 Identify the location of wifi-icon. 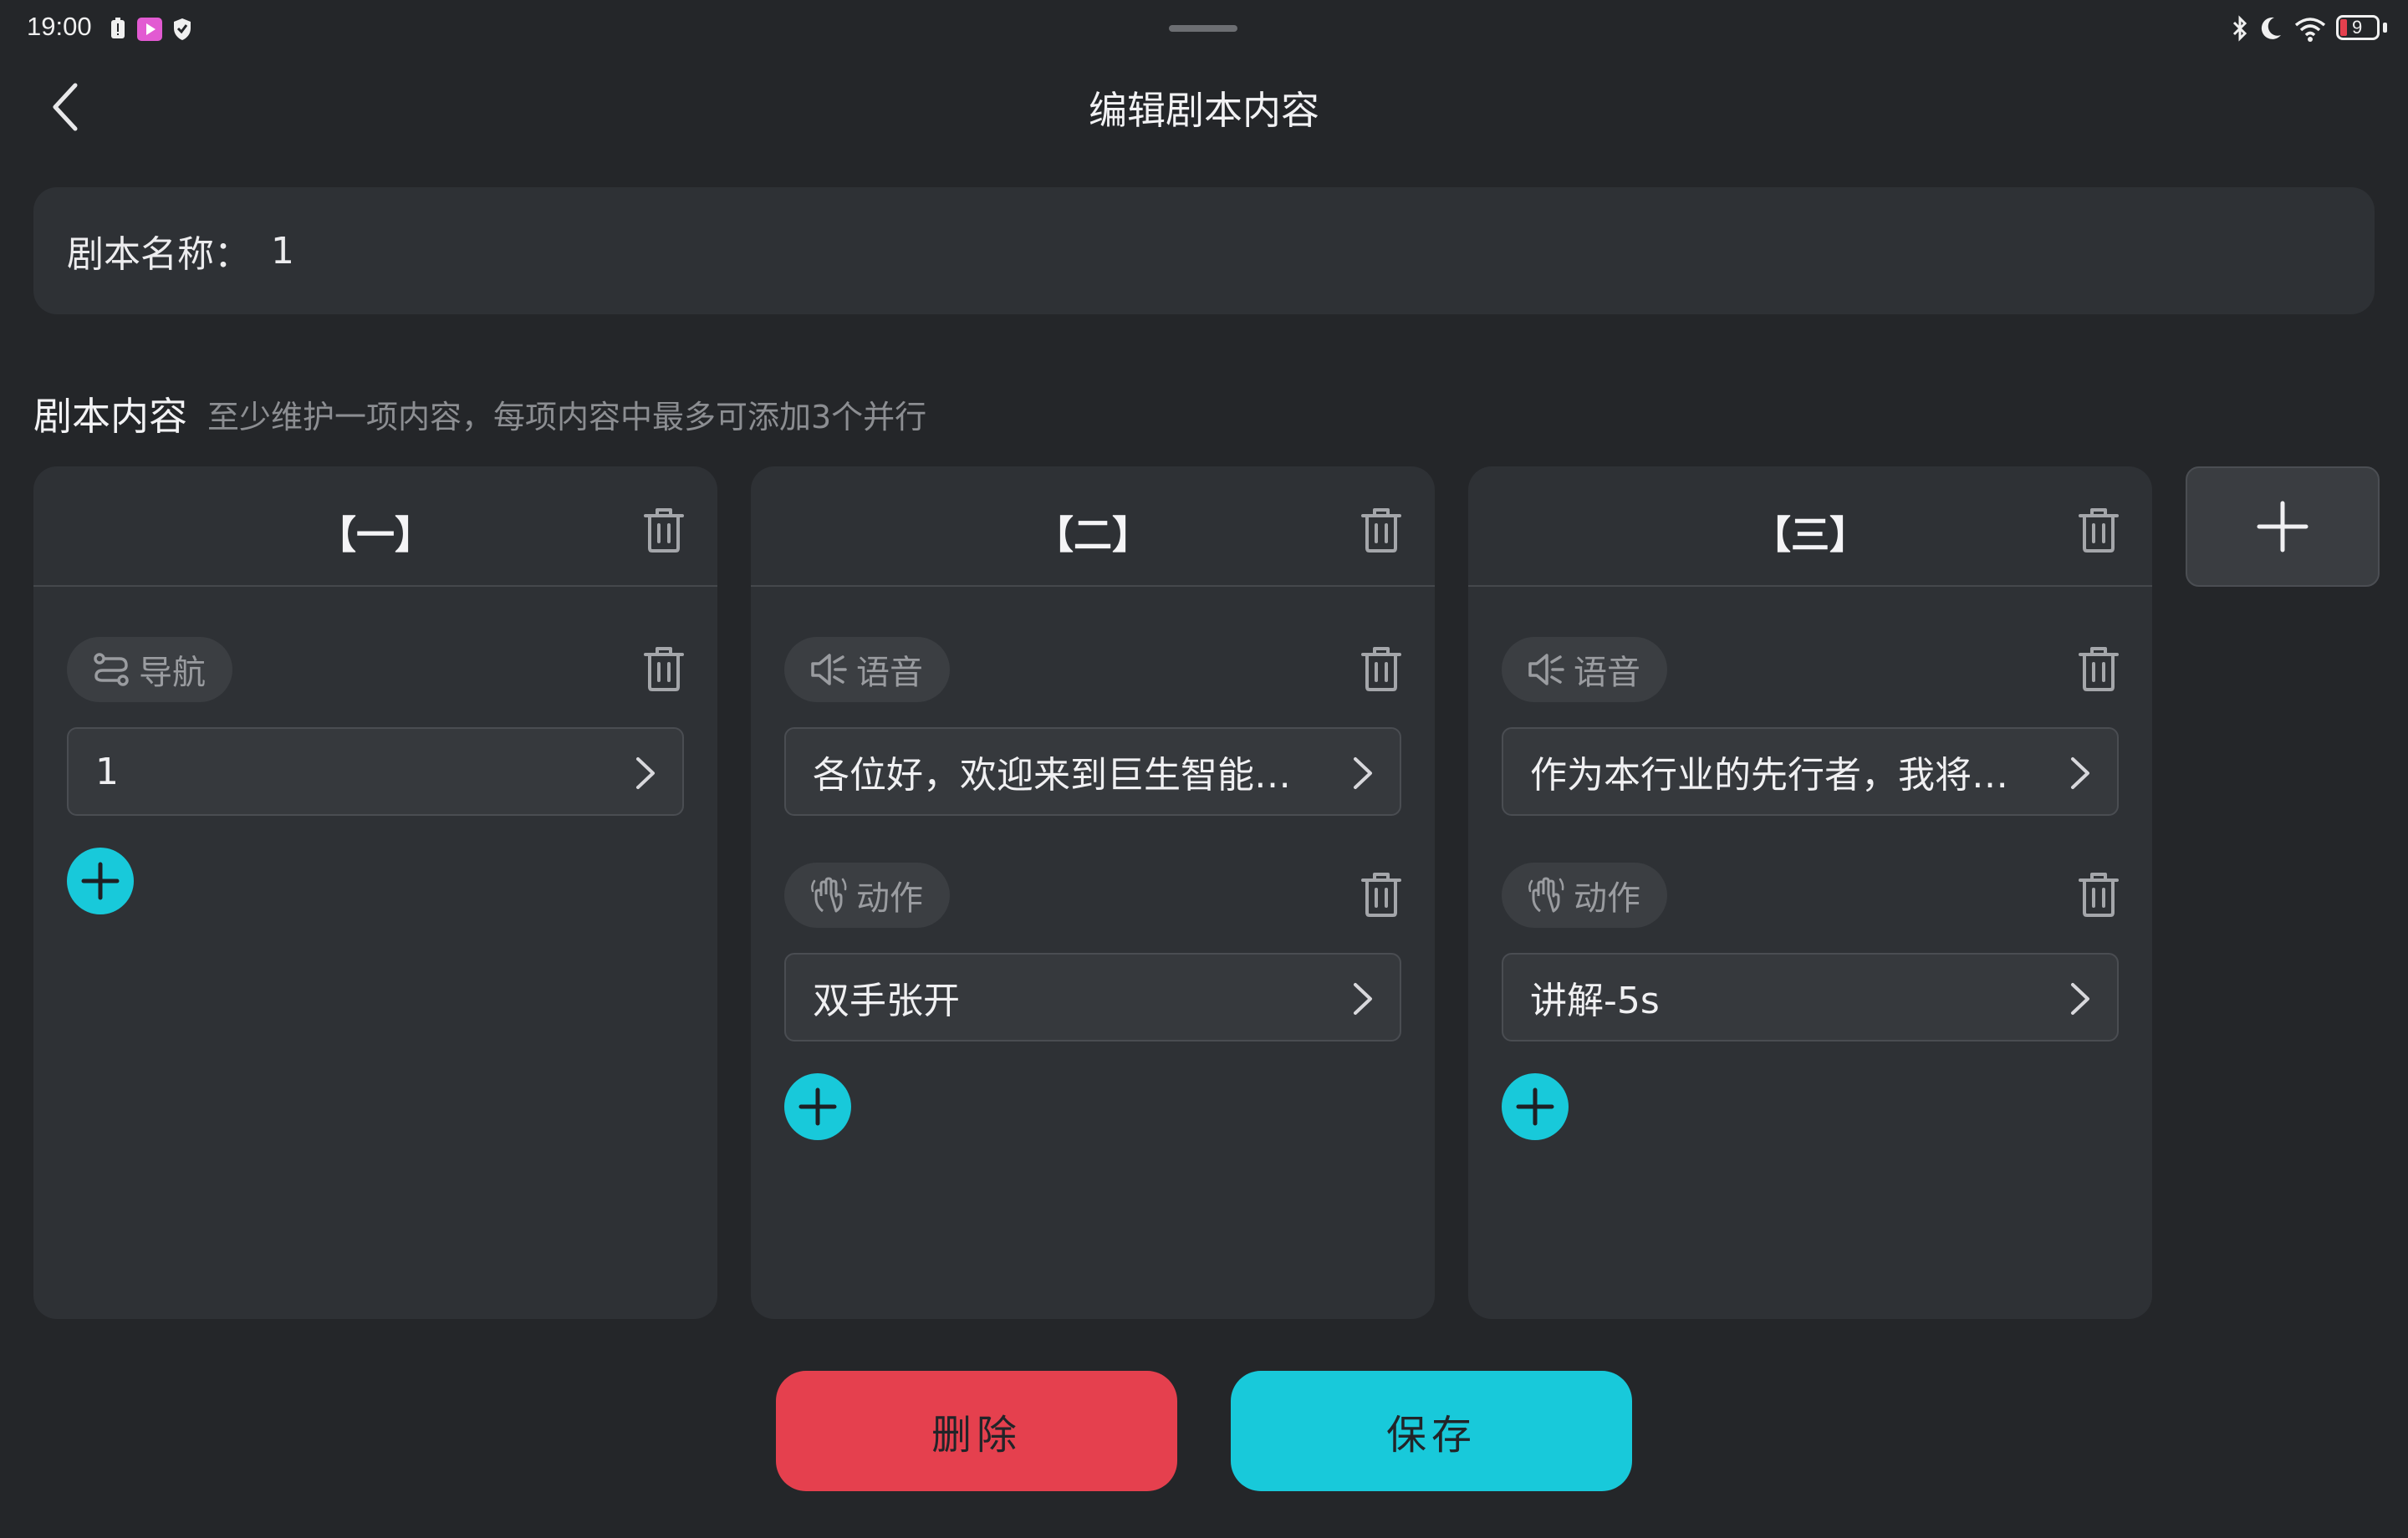
(2310, 30).